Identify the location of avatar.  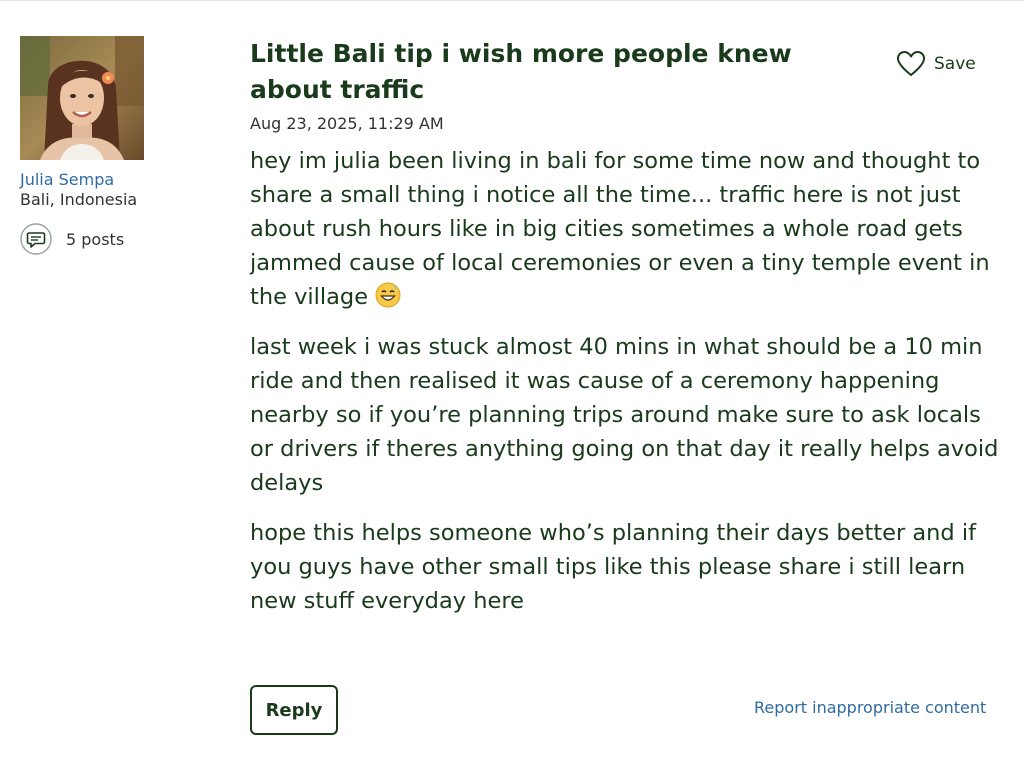
(82, 98).